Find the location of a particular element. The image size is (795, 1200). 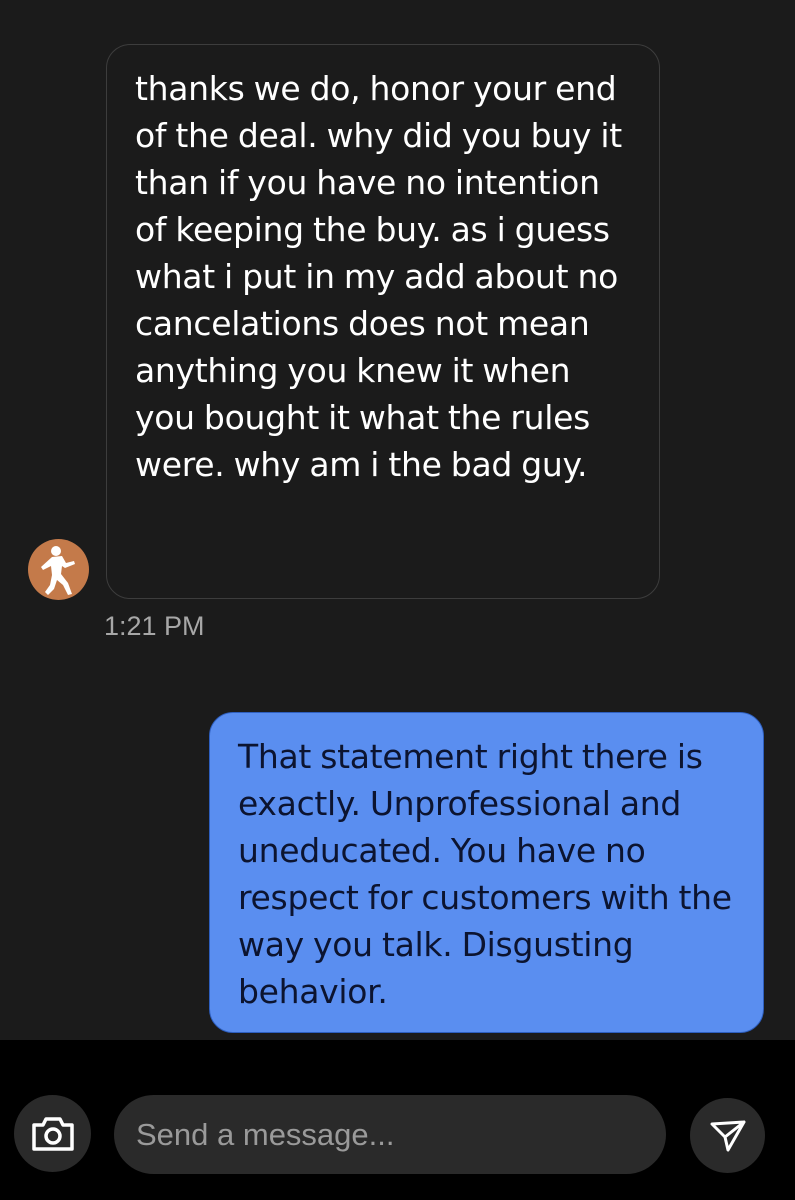

camera-button is located at coordinates (52, 1133).